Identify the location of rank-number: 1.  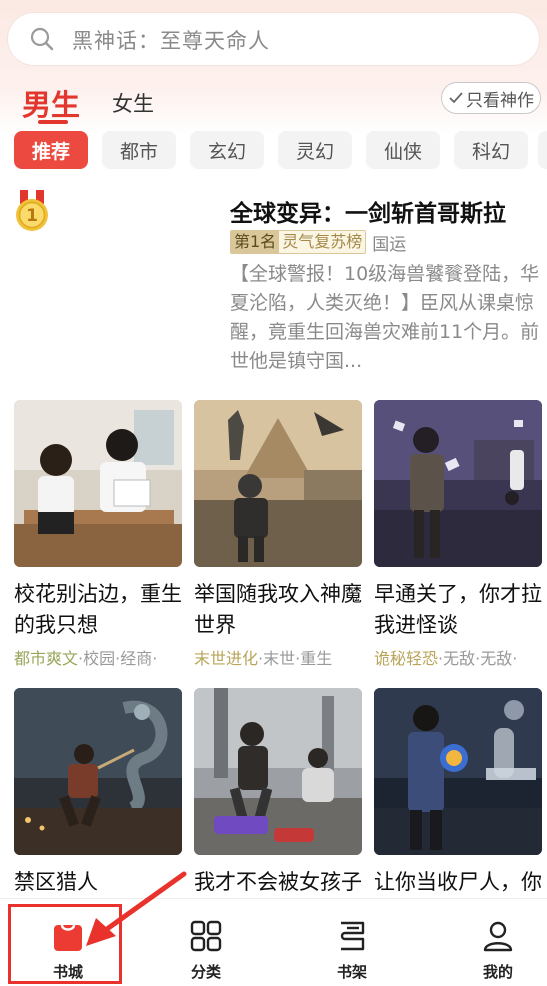
(32, 216).